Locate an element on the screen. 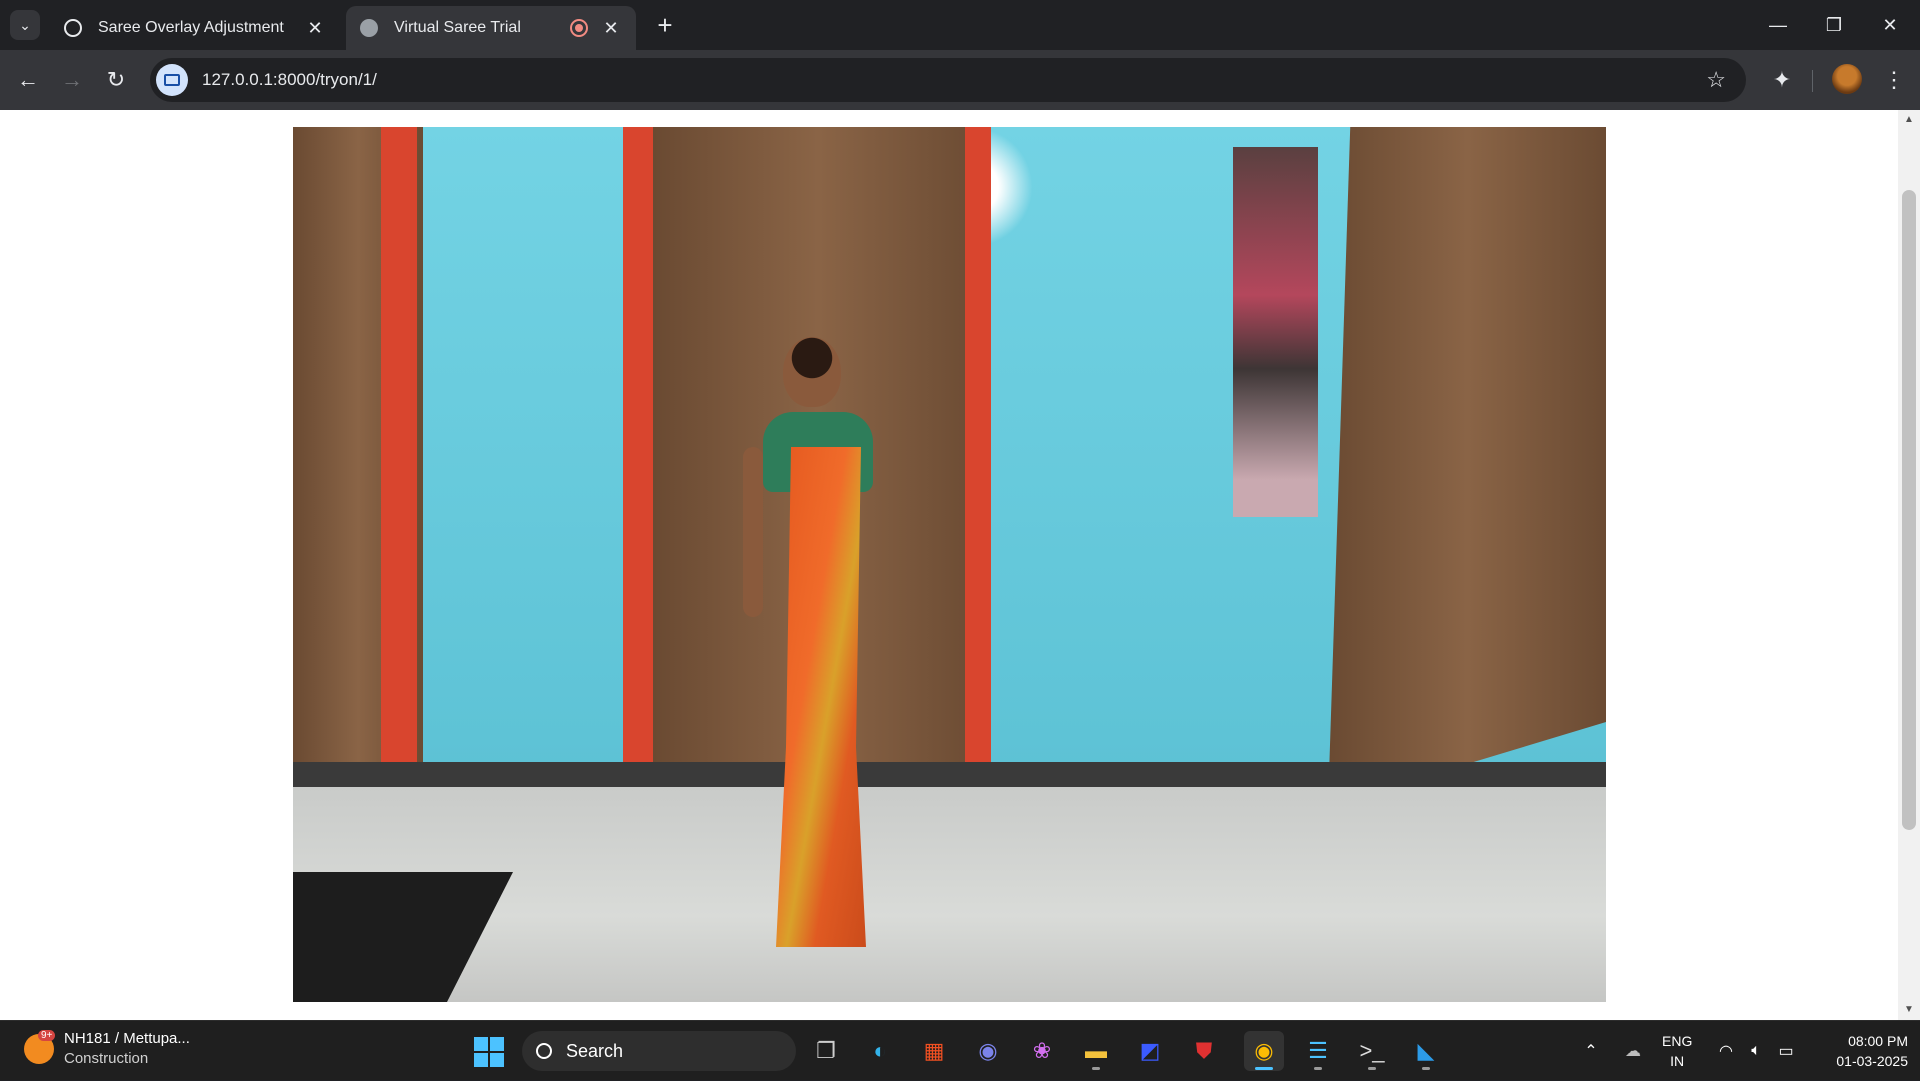  photos-app: ◣ is located at coordinates (1426, 1051).